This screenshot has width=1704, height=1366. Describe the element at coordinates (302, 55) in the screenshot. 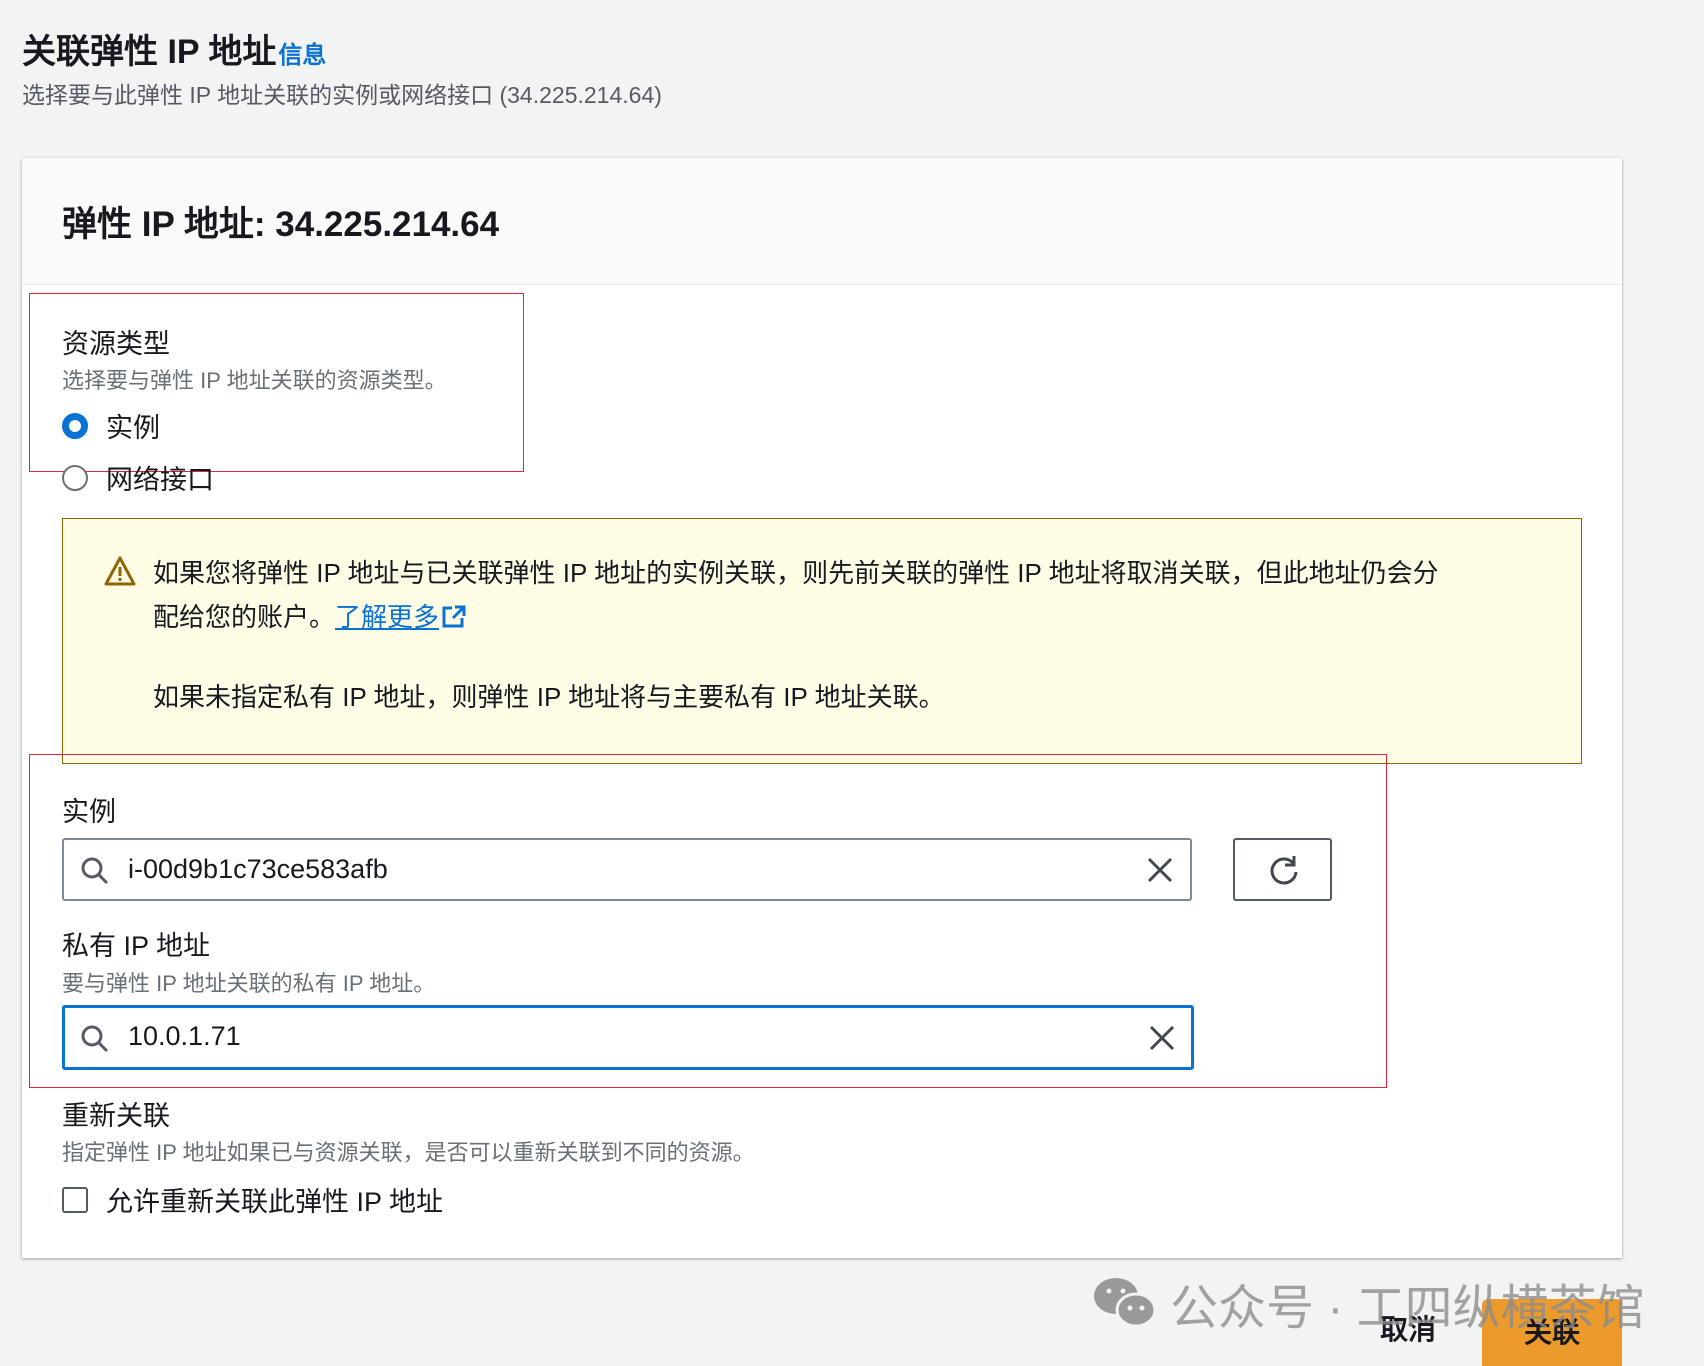

I see `info-link: 信息` at that location.